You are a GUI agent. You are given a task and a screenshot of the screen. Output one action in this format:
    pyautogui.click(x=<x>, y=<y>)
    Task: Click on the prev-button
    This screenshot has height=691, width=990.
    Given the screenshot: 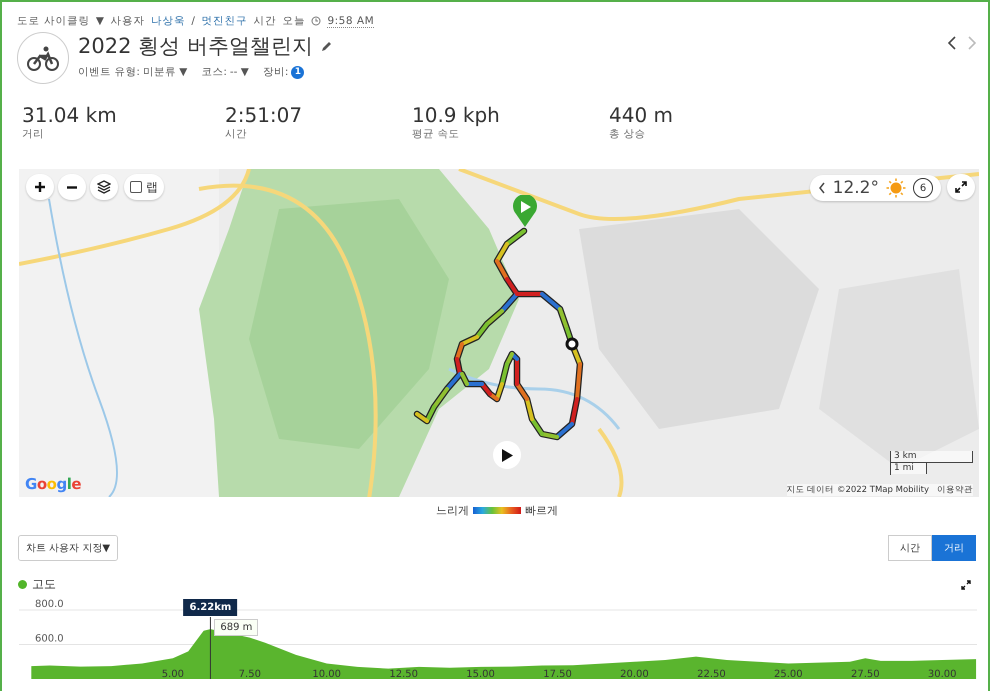 What is the action you would take?
    pyautogui.click(x=952, y=43)
    